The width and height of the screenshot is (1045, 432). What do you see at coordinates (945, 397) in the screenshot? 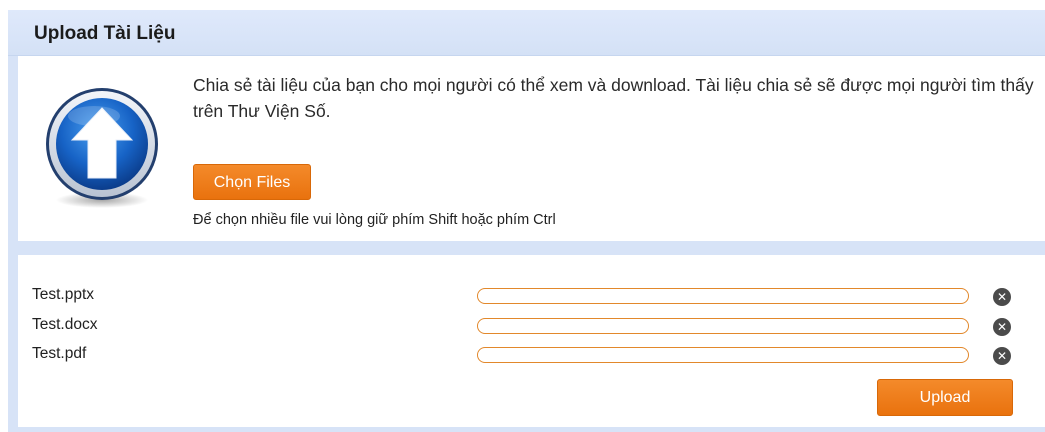
I see `upload-button: Upload` at bounding box center [945, 397].